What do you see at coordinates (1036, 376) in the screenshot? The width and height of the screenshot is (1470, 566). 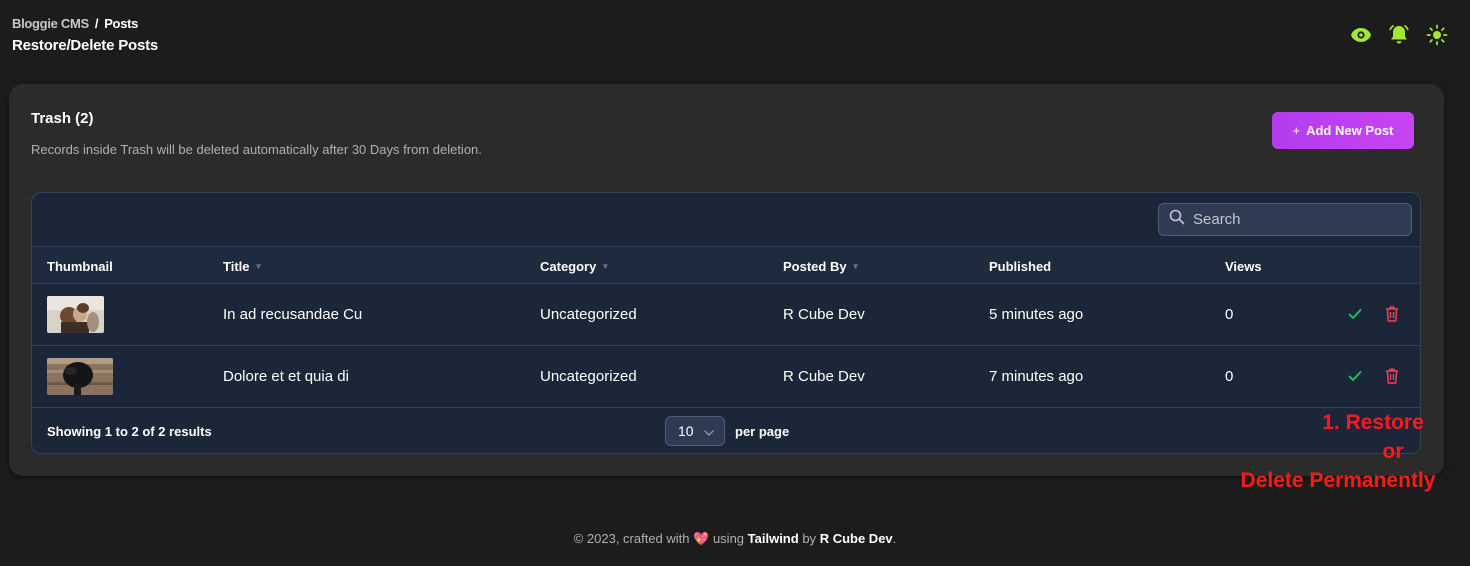 I see `post-published: 7 minutes ago` at bounding box center [1036, 376].